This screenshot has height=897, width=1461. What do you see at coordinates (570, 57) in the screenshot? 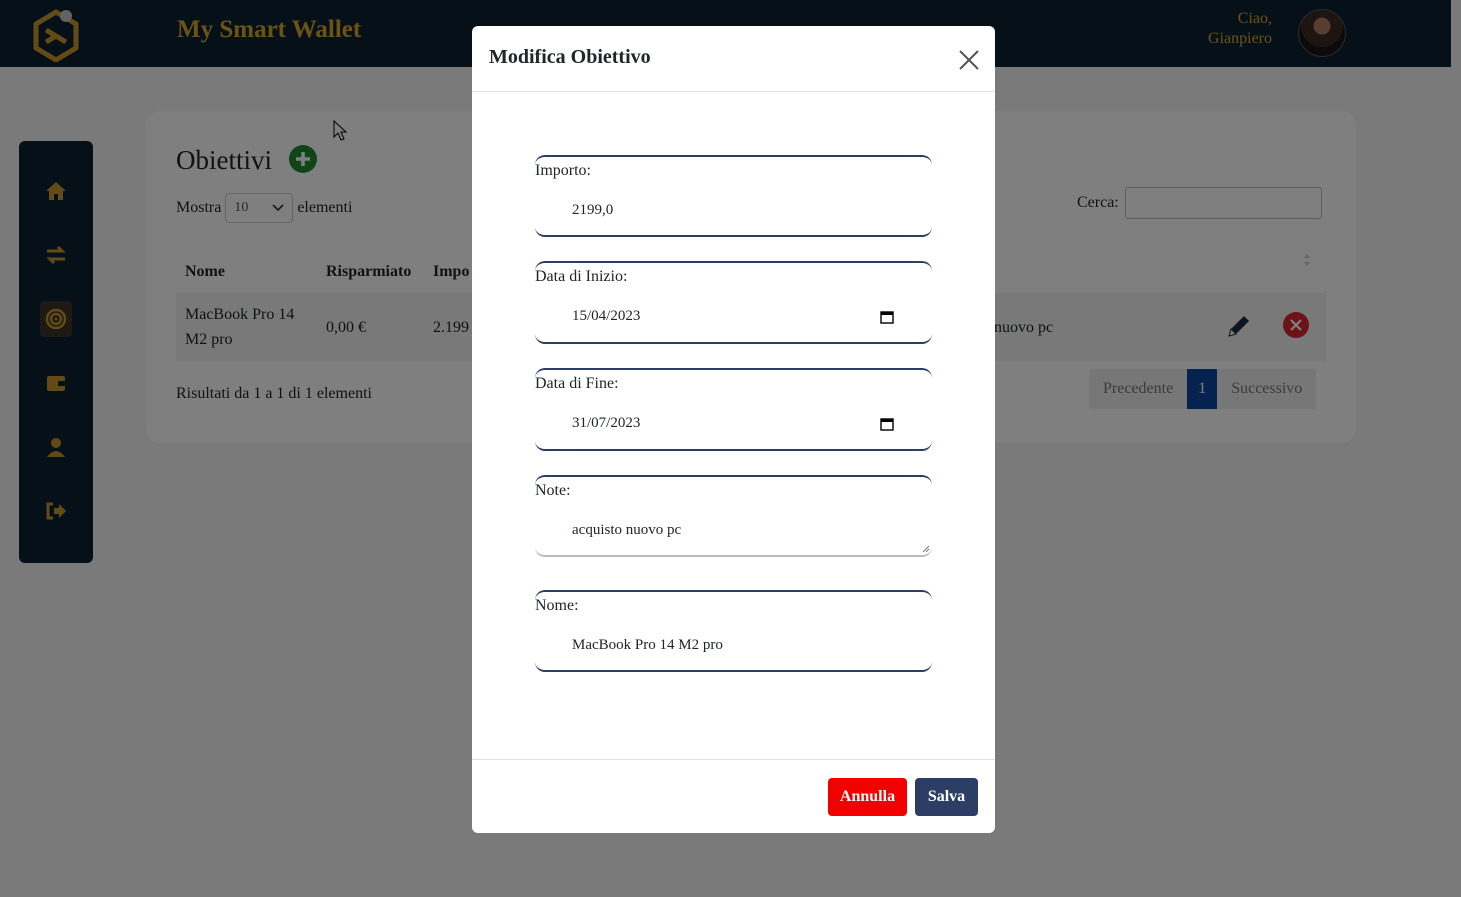
I see `modal-title: Modifica Obiettivo` at bounding box center [570, 57].